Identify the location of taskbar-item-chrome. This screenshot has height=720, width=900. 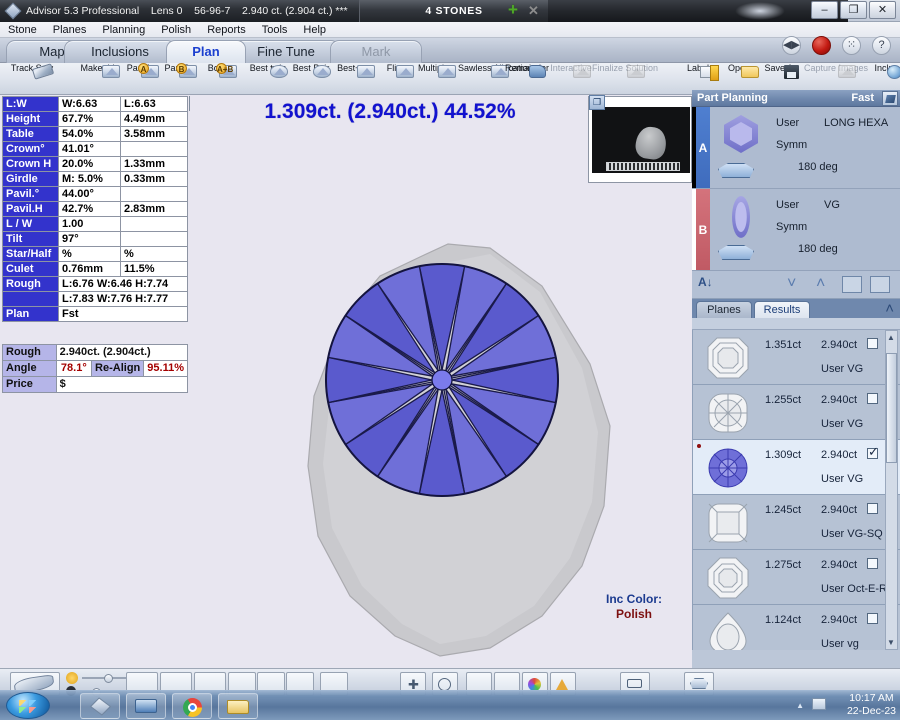
(192, 706).